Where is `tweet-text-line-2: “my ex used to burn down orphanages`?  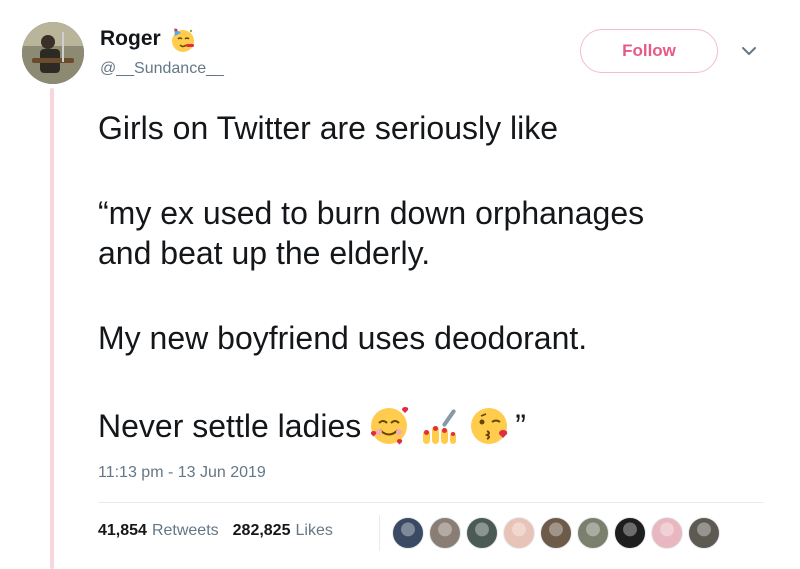
tweet-text-line-2: “my ex used to burn down orphanages is located at coordinates (371, 213).